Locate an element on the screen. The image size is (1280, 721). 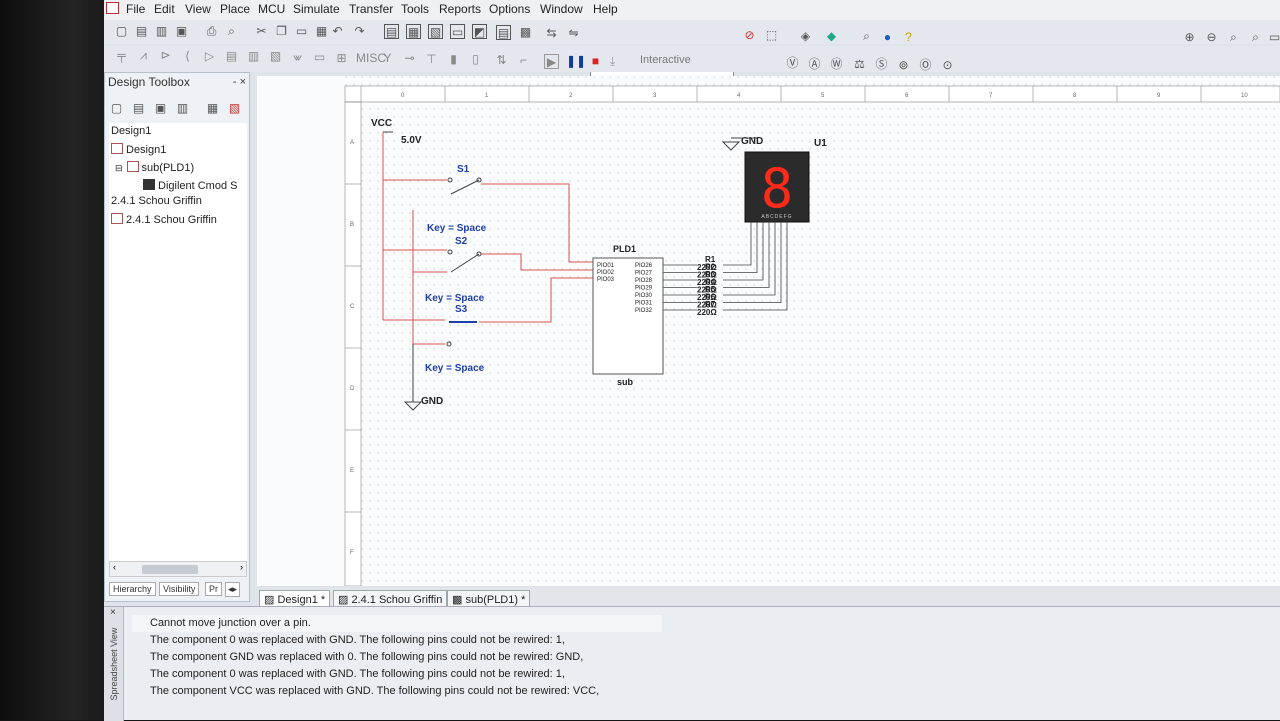
export-icon: ◆ is located at coordinates (831, 36).